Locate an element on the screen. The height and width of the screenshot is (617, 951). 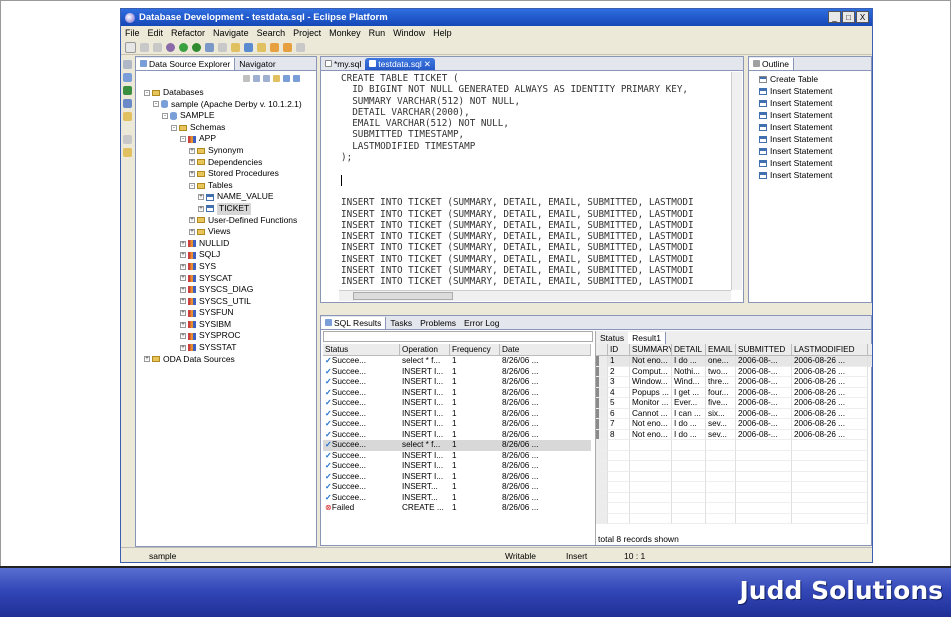
annotation-icon is located at coordinates (261, 47).